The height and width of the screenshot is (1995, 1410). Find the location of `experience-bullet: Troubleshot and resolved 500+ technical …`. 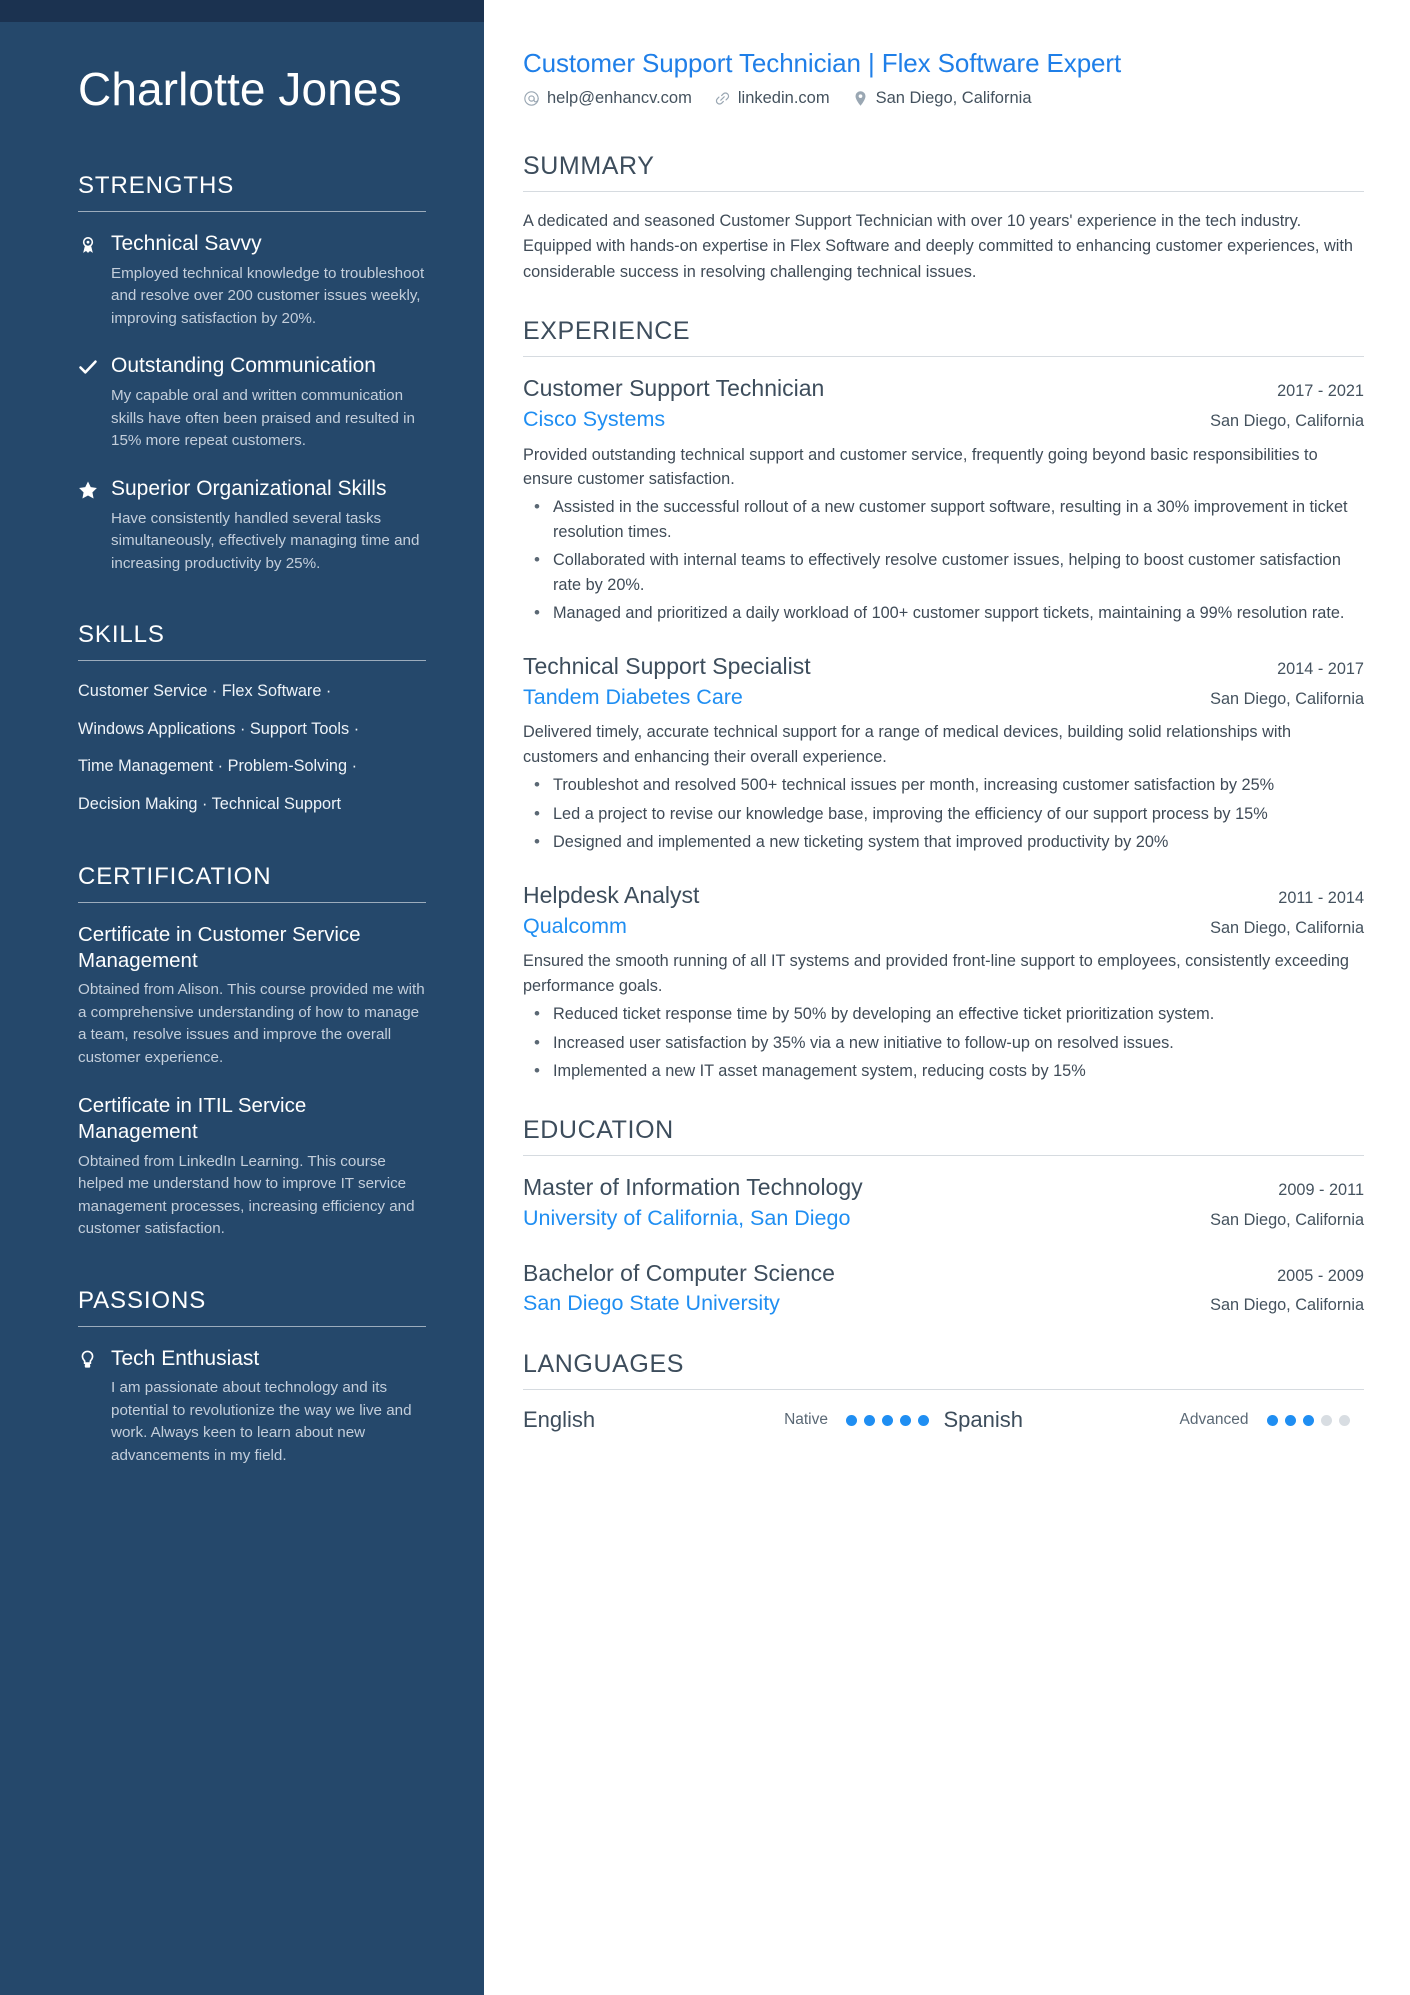

experience-bullet: Troubleshot and resolved 500+ technical … is located at coordinates (943, 785).